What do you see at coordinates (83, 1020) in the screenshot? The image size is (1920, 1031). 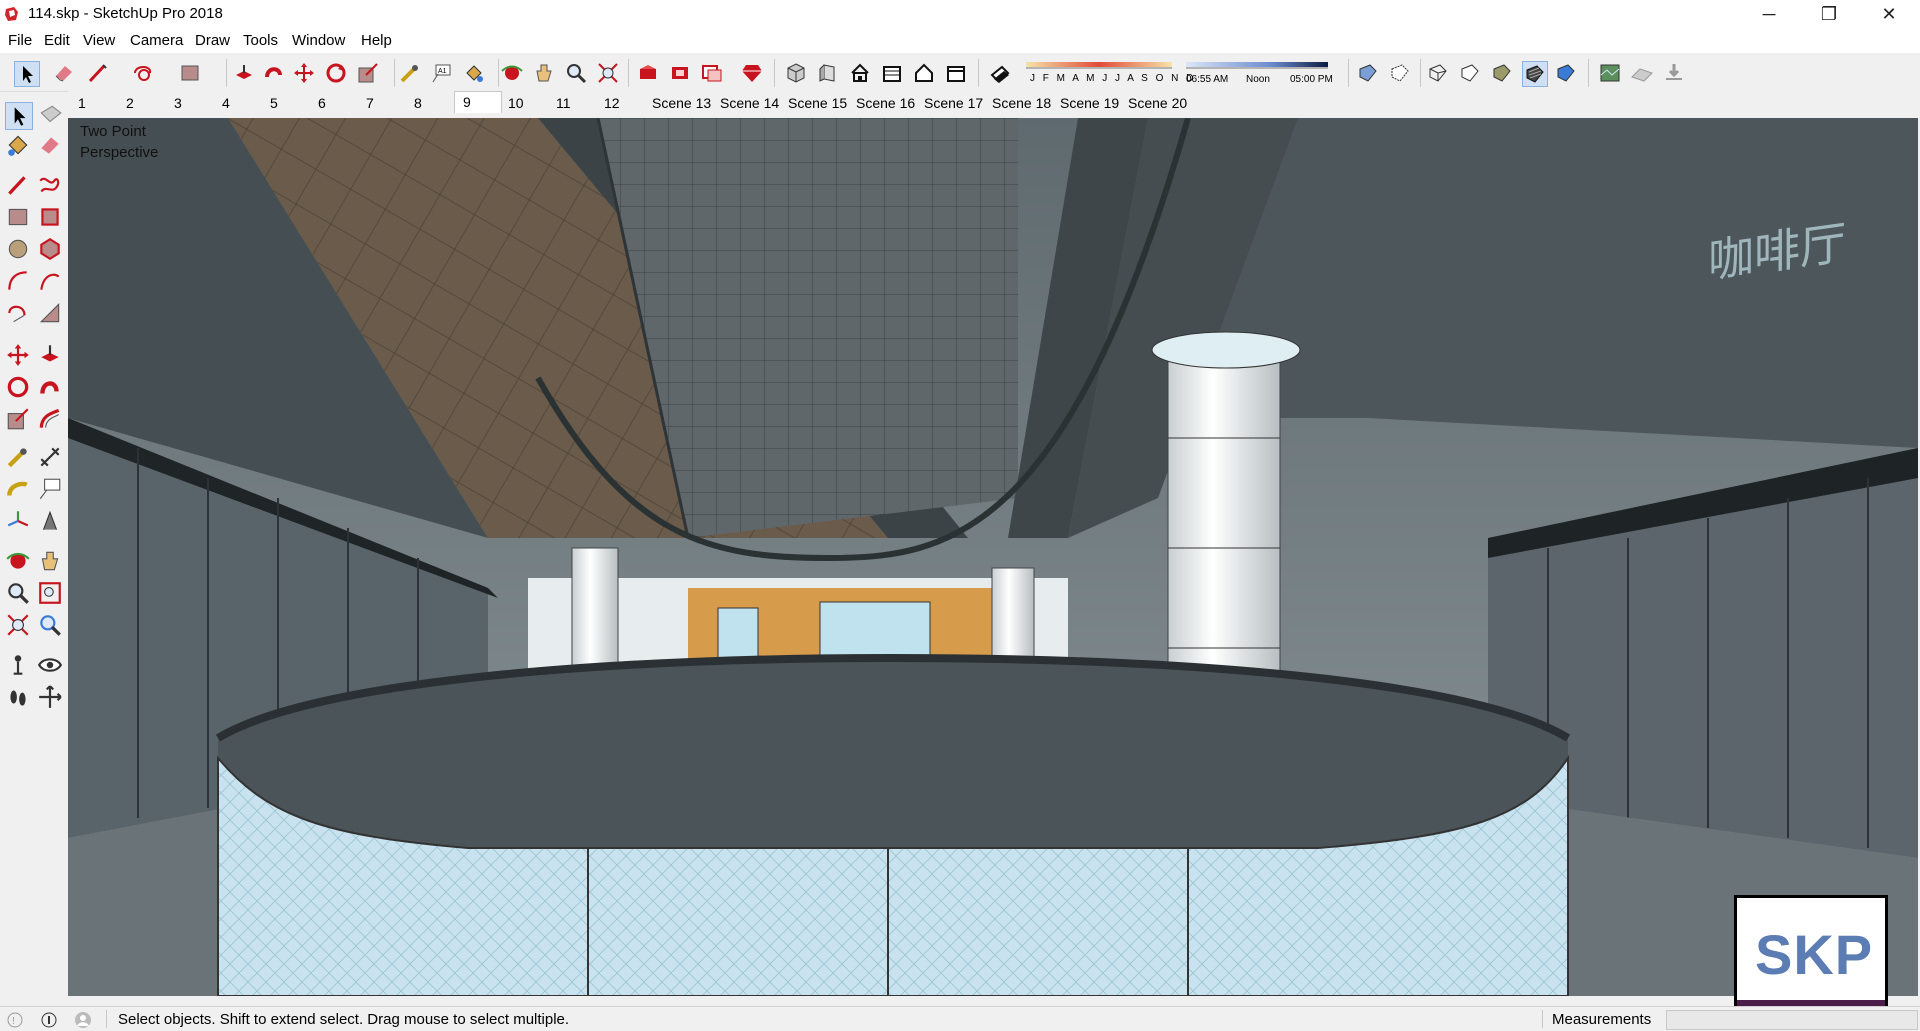 I see `user-account-icon` at bounding box center [83, 1020].